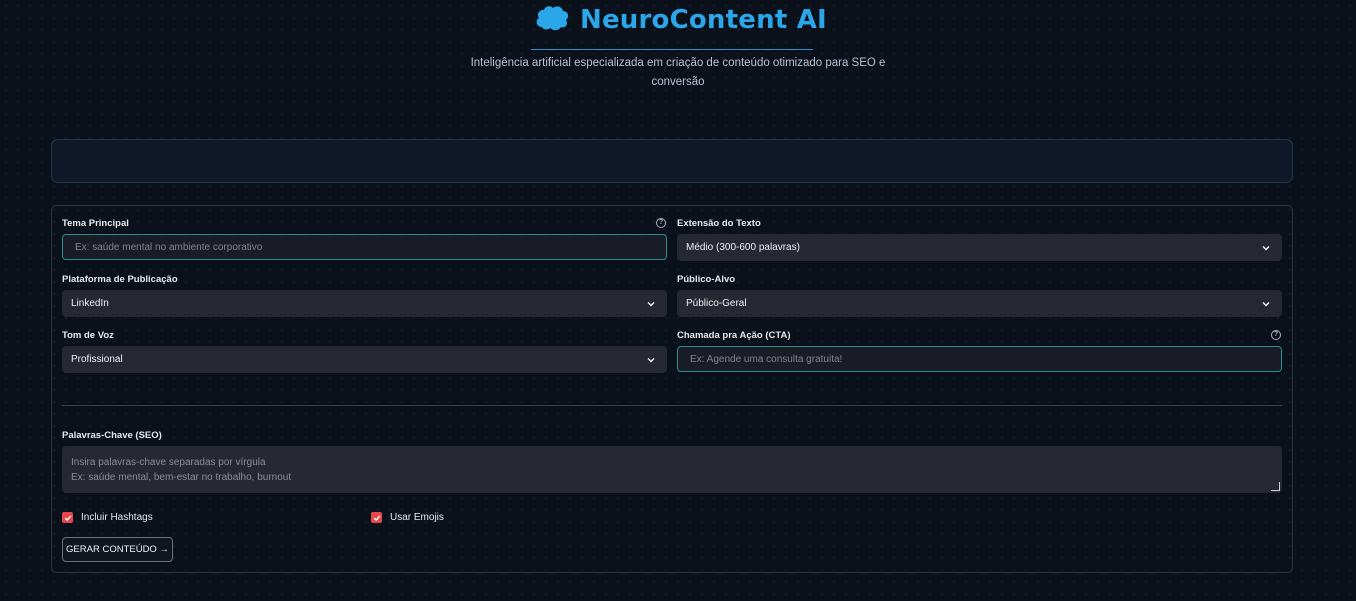 The width and height of the screenshot is (1356, 601). I want to click on extensao-select: Médio (300-600 palavras), so click(979, 247).